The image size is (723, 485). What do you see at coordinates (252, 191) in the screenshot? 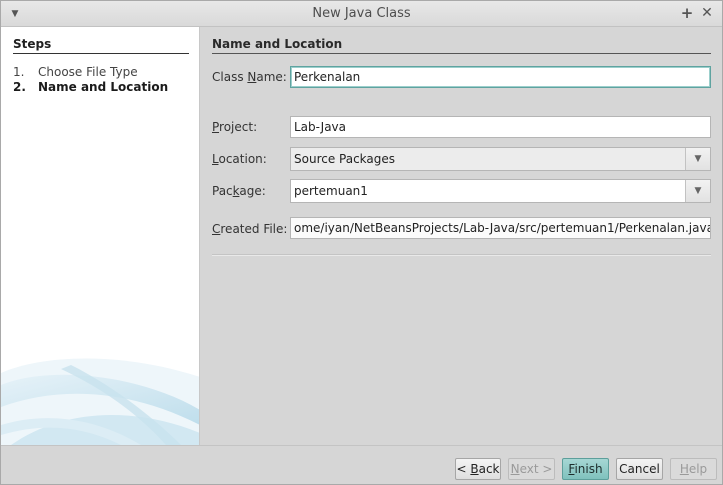
I see `label-text: age:` at bounding box center [252, 191].